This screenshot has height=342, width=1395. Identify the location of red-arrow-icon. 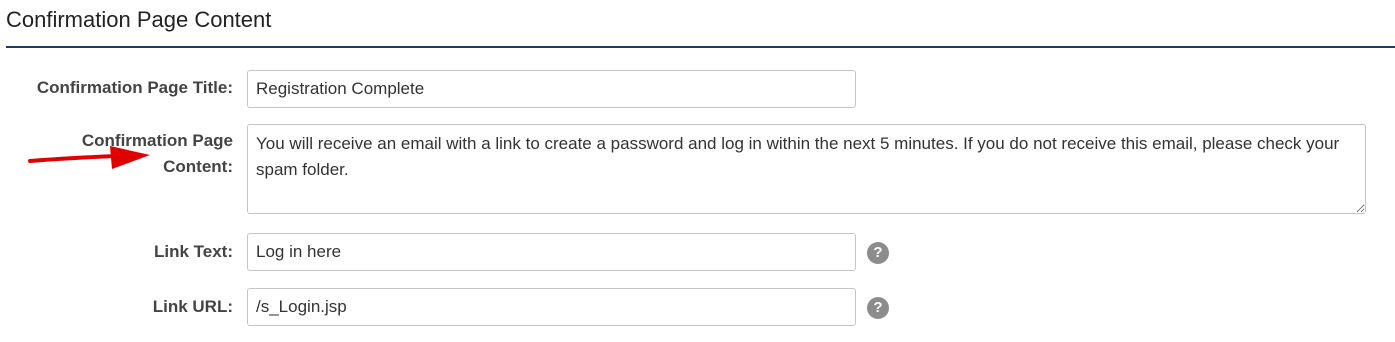
(89, 157).